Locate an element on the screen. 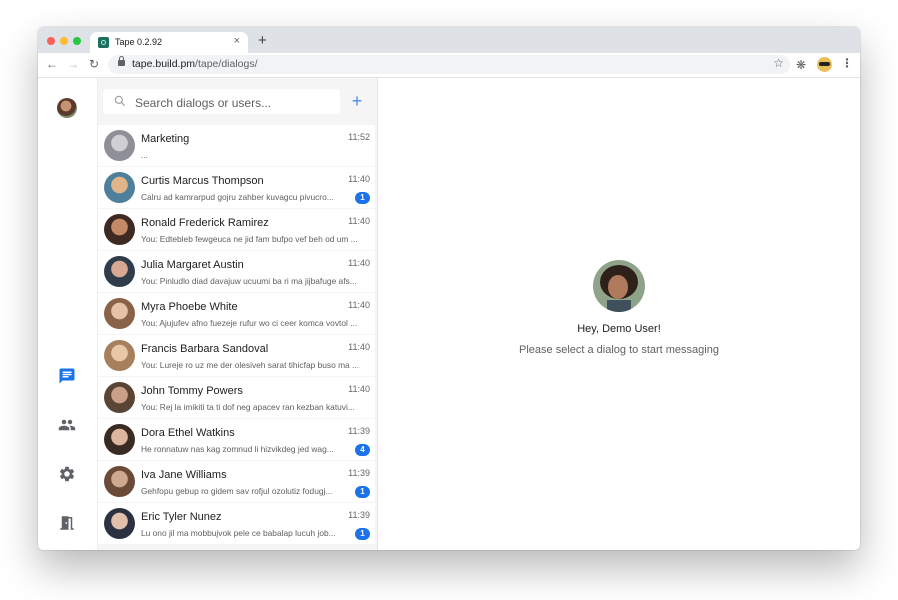 The width and height of the screenshot is (898, 600). browser-toolbar: ← → ↻ tape.build.pm/tape/dialogs/ ☆ ❋ ⋮ is located at coordinates (449, 65).